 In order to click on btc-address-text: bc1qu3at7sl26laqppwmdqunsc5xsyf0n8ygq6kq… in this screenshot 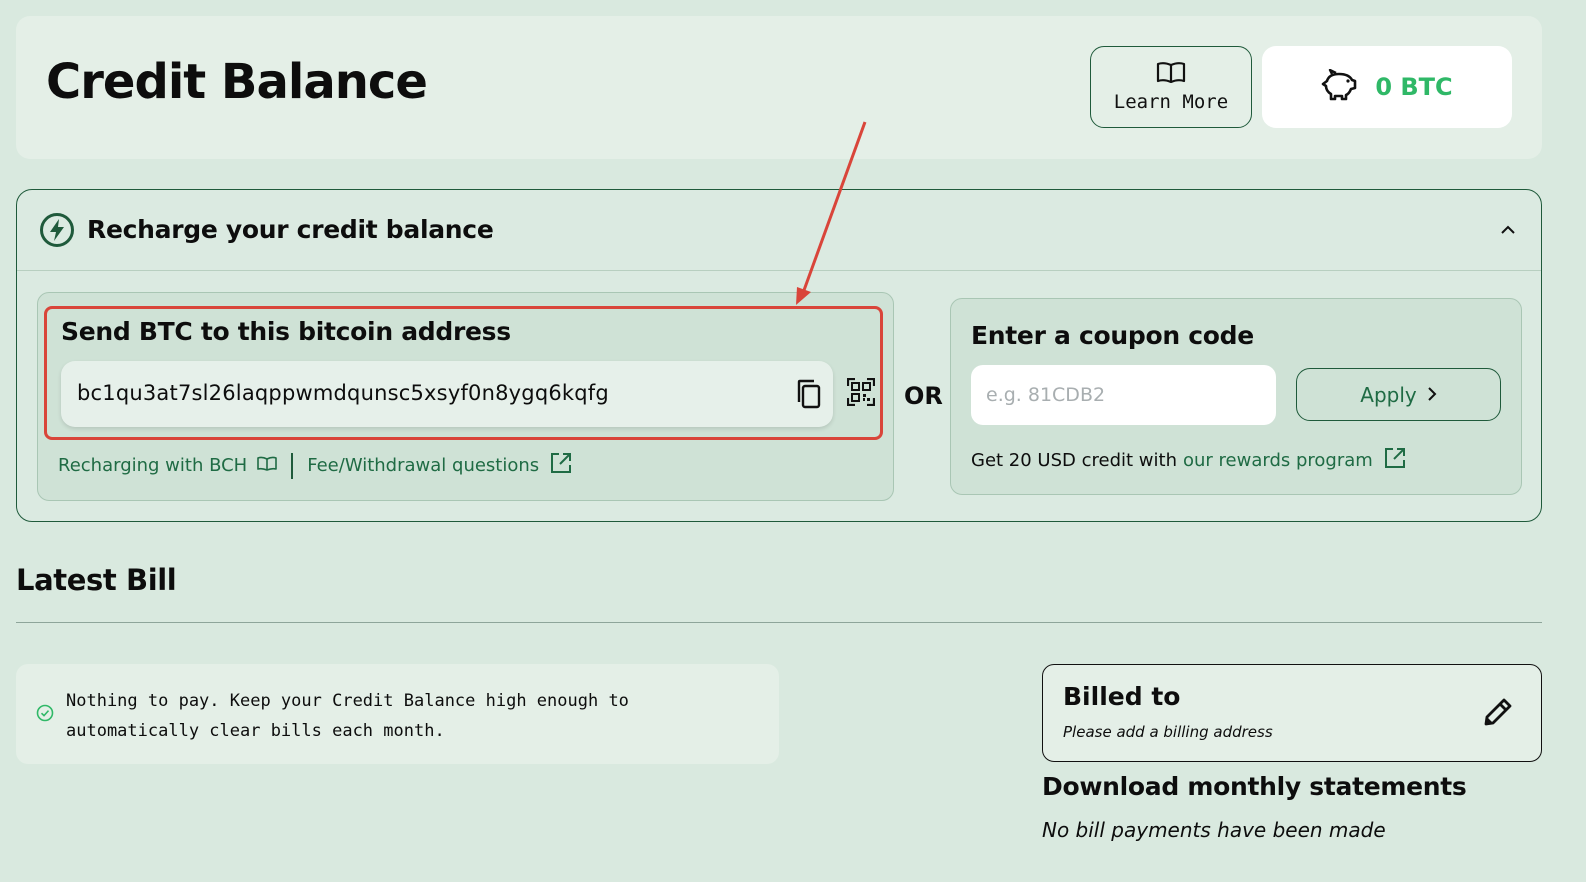, I will do `click(343, 393)`.